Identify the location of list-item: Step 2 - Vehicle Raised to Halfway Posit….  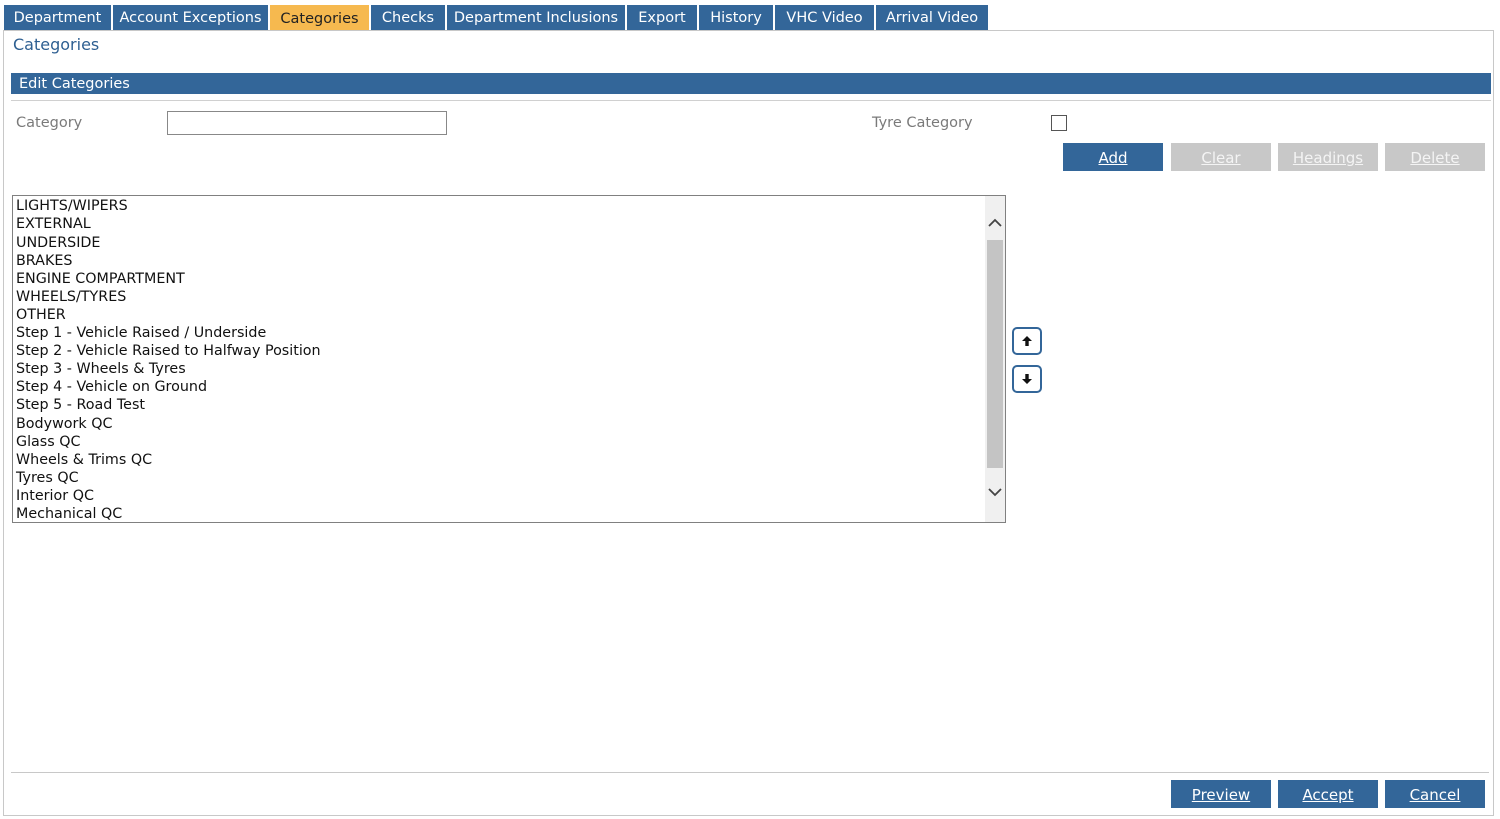
(168, 351).